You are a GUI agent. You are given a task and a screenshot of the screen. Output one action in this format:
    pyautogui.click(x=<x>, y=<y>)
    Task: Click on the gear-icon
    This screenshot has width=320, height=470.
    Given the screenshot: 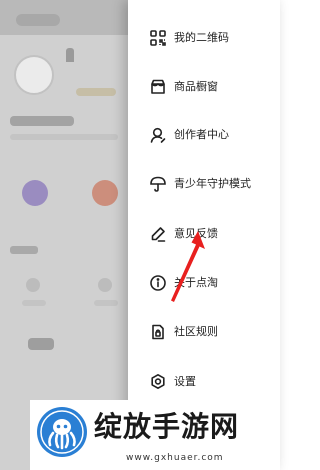 What is the action you would take?
    pyautogui.click(x=158, y=382)
    